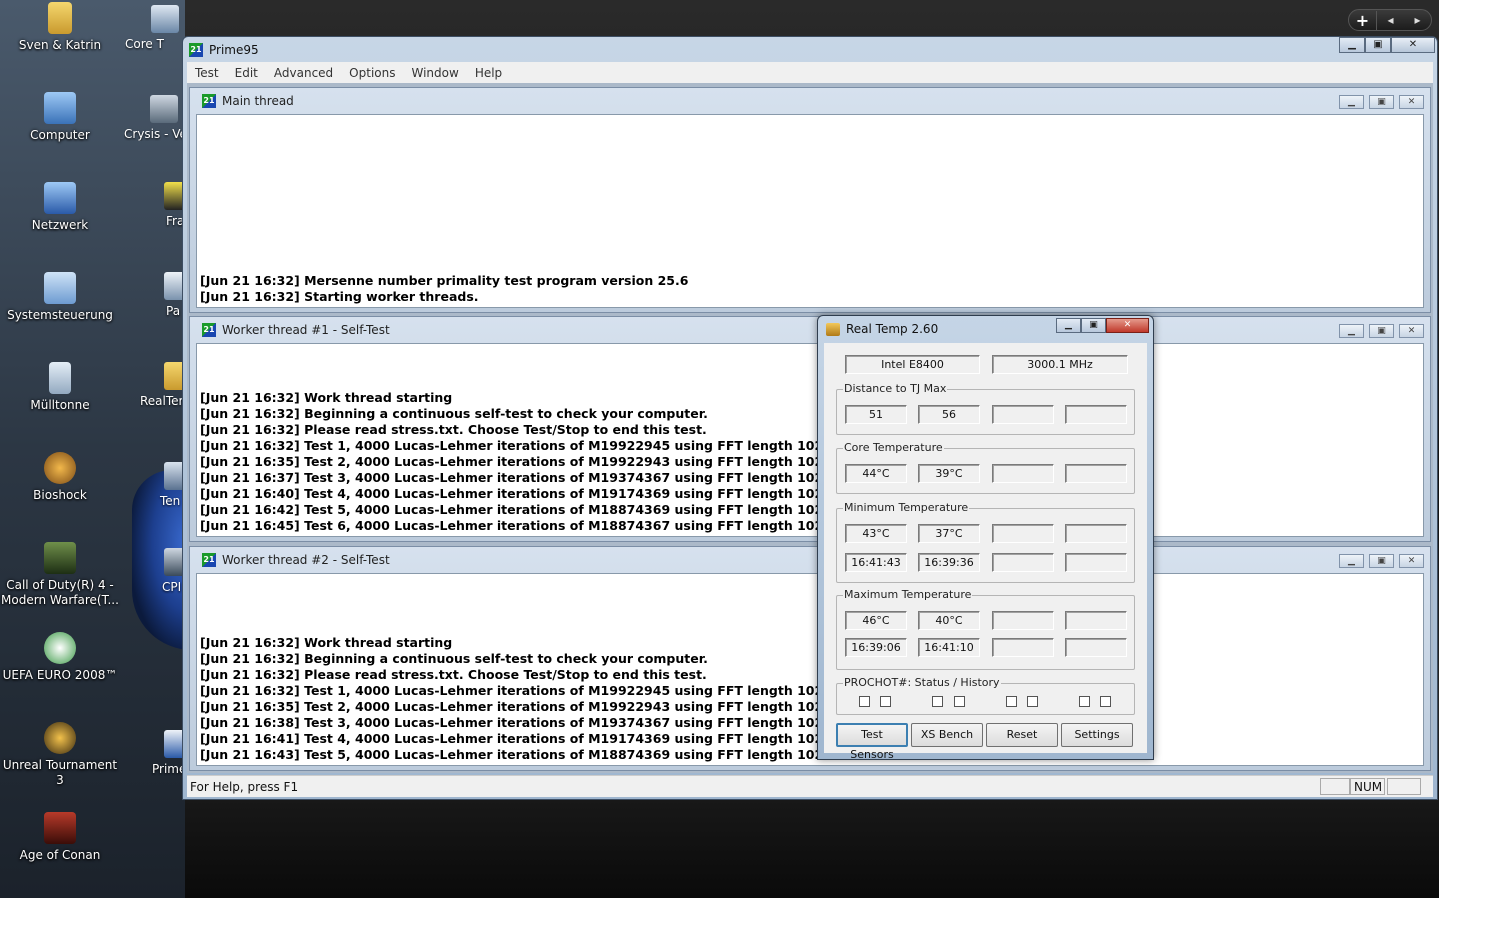 This screenshot has width=1511, height=944. I want to click on desktop-icon-computer: Computer, so click(60, 117).